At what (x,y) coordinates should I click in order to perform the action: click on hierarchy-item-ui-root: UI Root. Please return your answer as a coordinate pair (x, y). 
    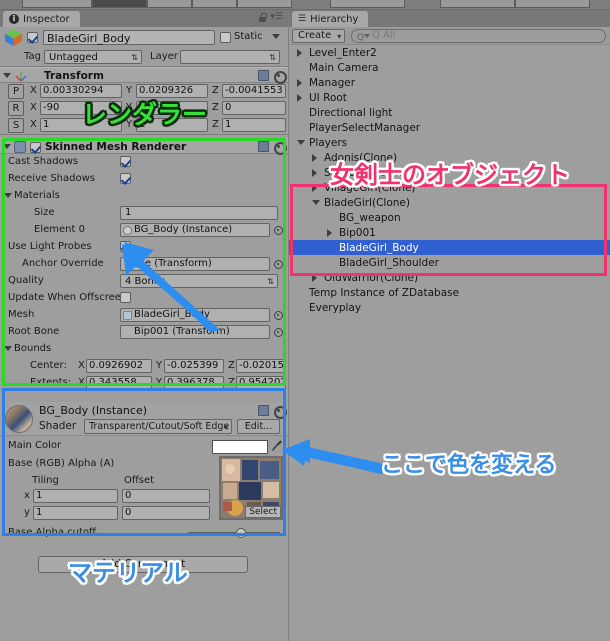
    Looking at the image, I should click on (449, 97).